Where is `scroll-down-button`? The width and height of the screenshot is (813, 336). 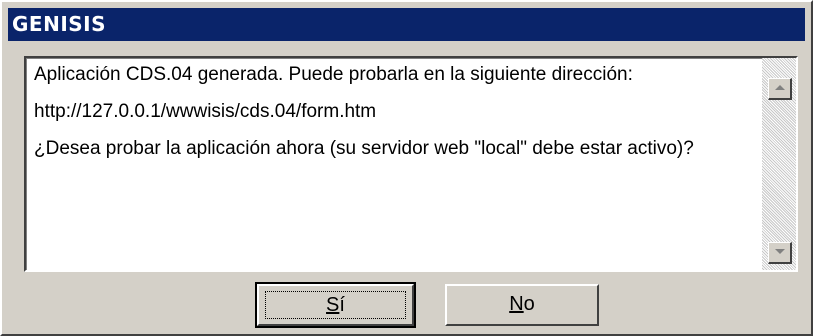 scroll-down-button is located at coordinates (780, 253).